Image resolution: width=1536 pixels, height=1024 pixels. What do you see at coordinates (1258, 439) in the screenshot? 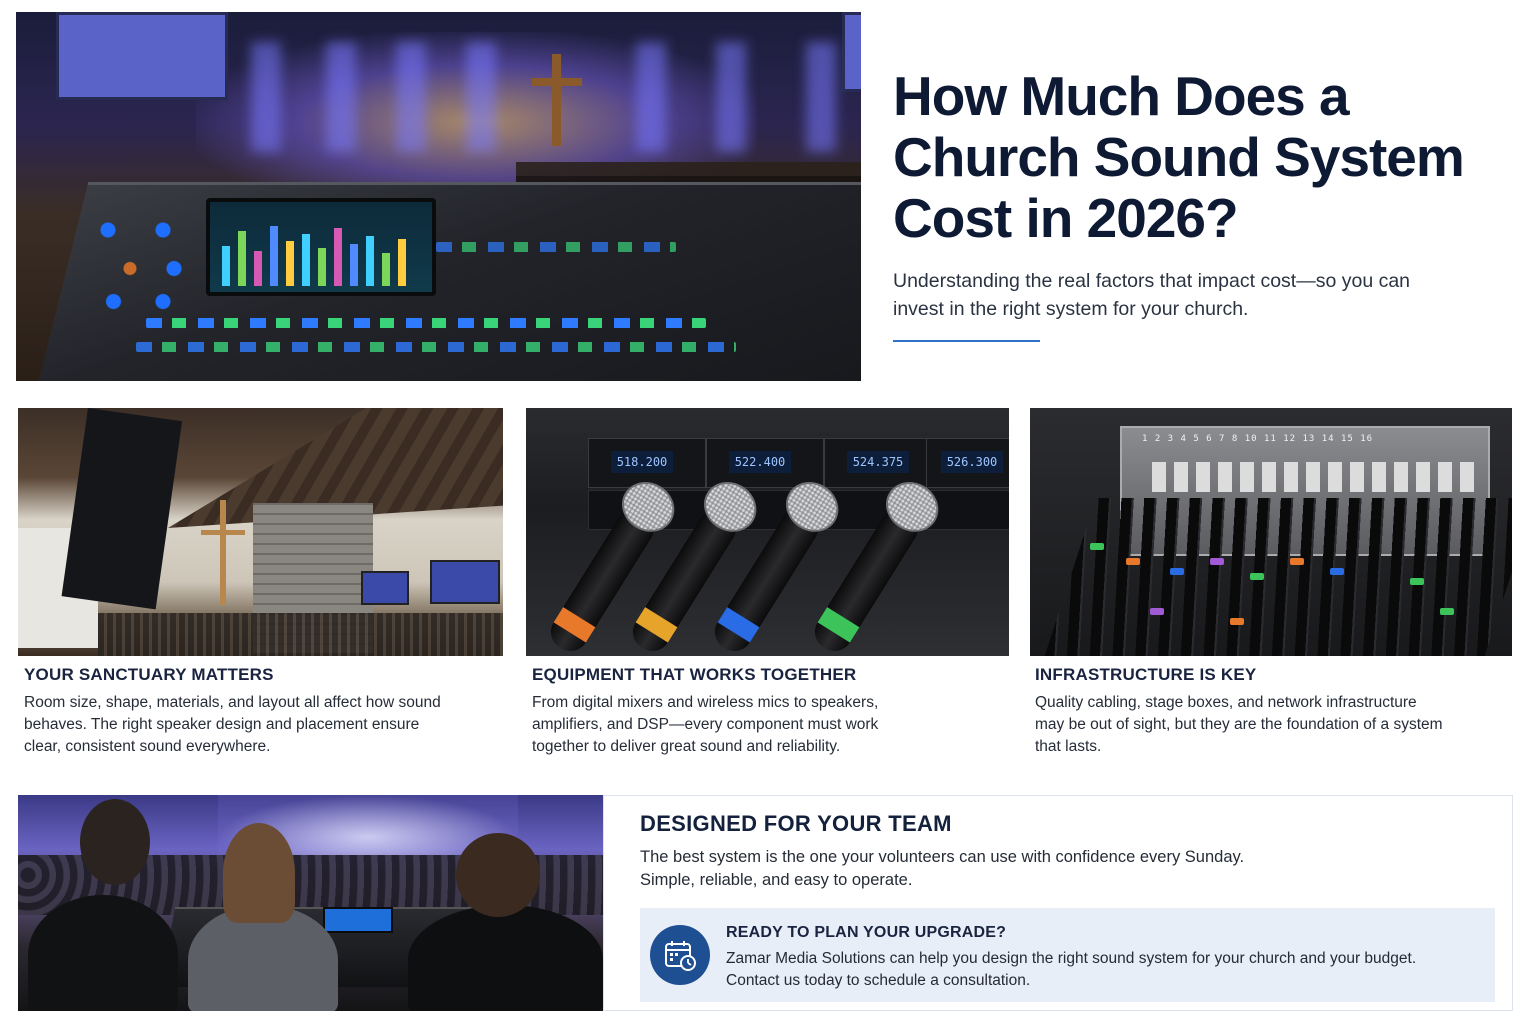
I see `channel-numbers: 1 2 3 4 5 6 7 8 10 11 12 13 14 15 16` at bounding box center [1258, 439].